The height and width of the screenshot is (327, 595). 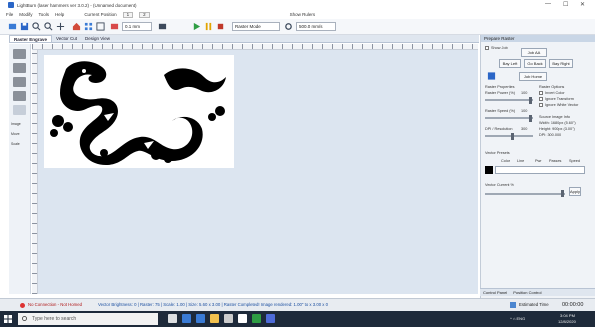 I want to click on store-icon, so click(x=228, y=318).